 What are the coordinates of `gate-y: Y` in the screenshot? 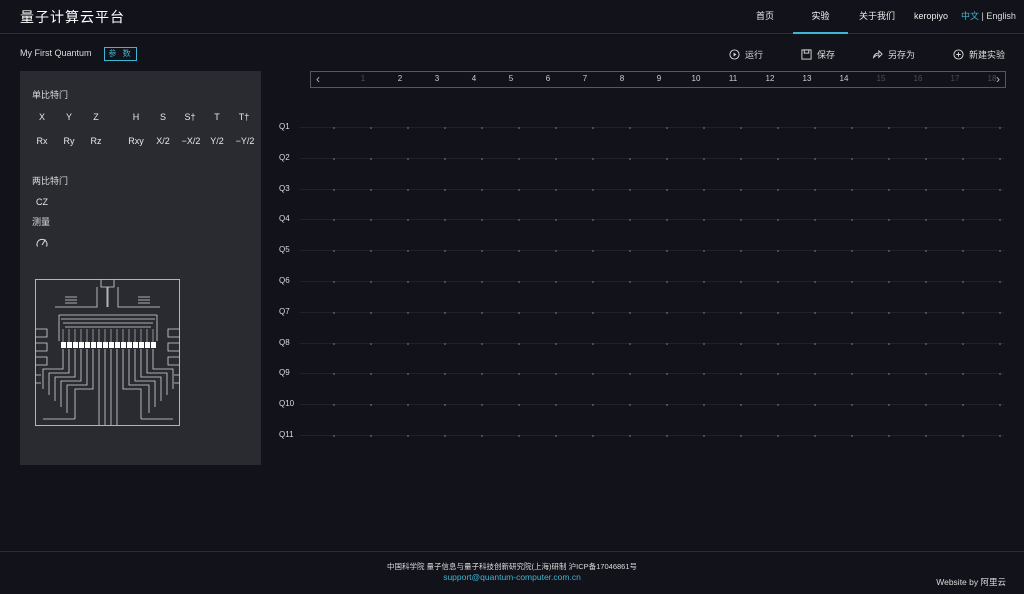 It's located at (69, 117).